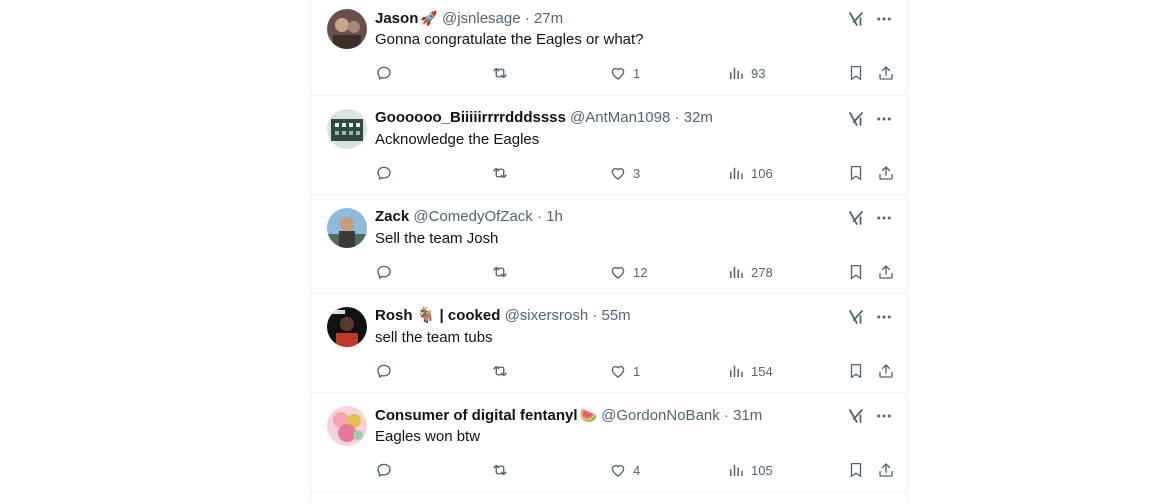 This screenshot has width=1172, height=504. What do you see at coordinates (698, 117) in the screenshot?
I see `timestamp: 32m` at bounding box center [698, 117].